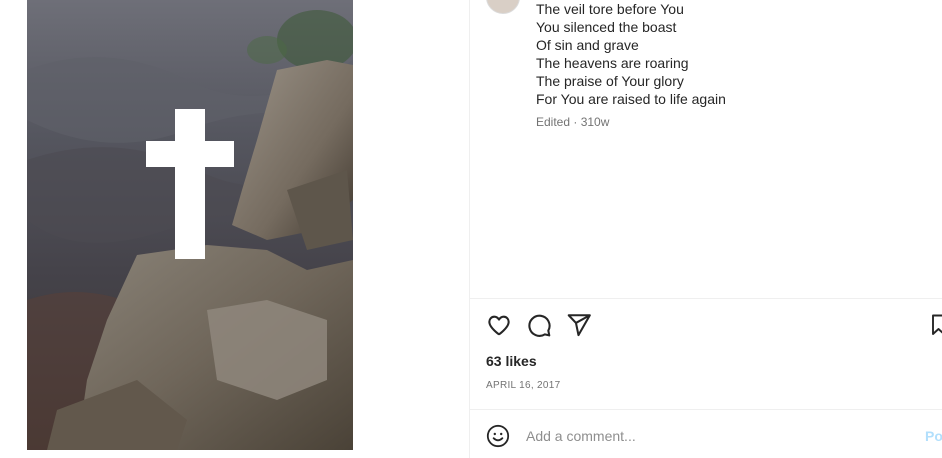 The width and height of the screenshot is (942, 458). What do you see at coordinates (523, 385) in the screenshot?
I see `post-date: APRIL 16, 2017` at bounding box center [523, 385].